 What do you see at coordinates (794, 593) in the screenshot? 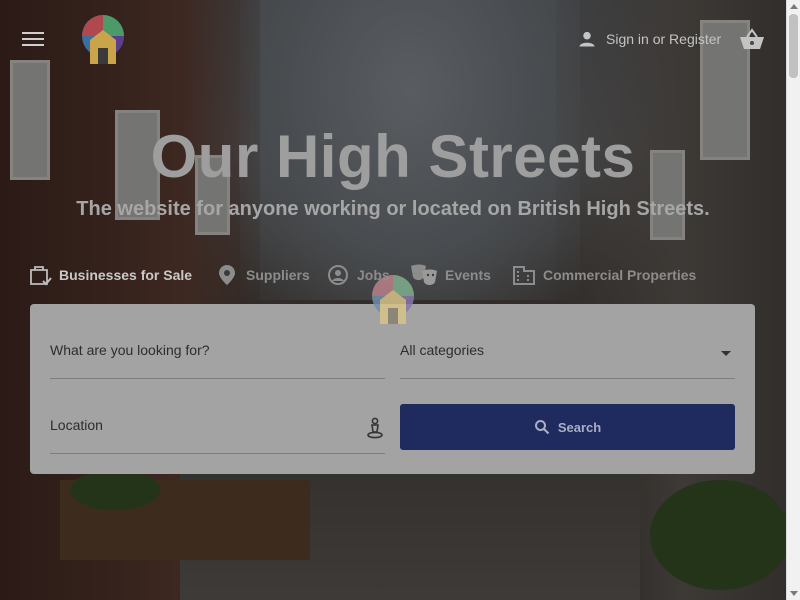
I see `scroll-down-arrow-icon` at bounding box center [794, 593].